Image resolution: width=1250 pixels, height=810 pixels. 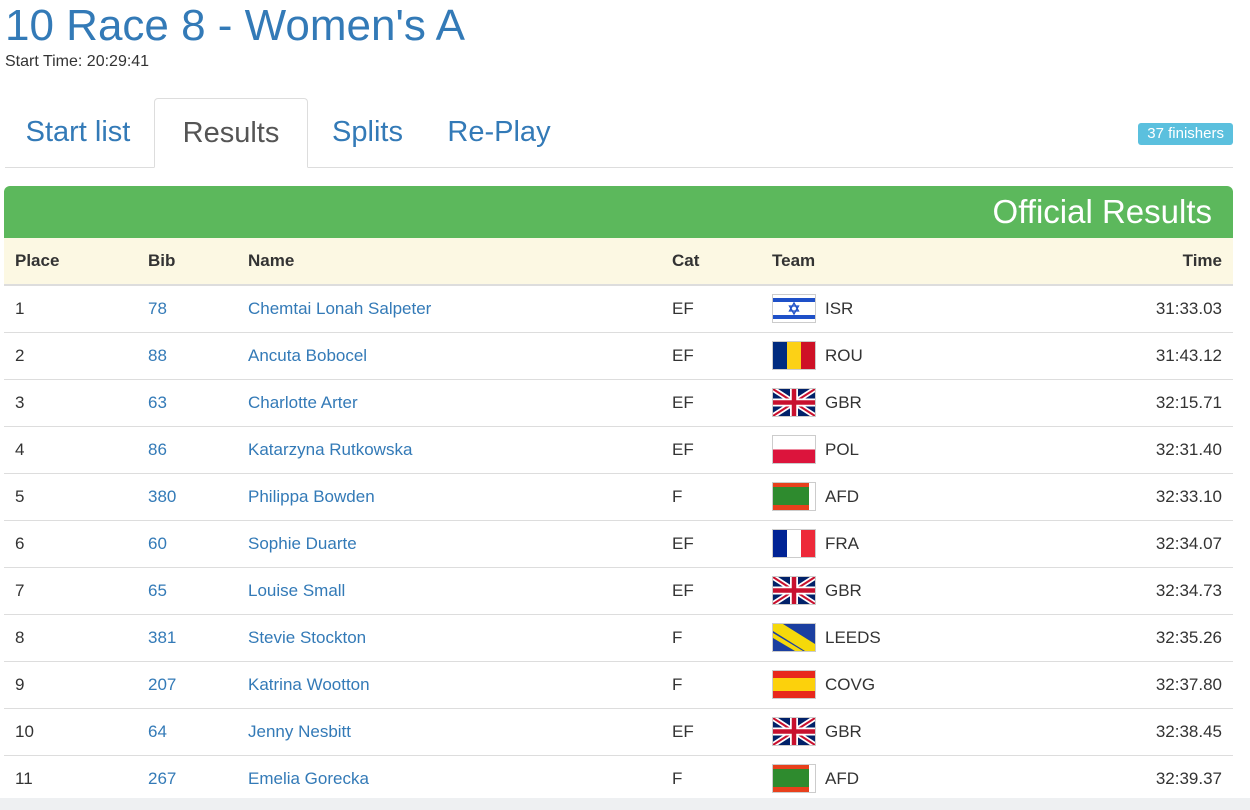 I want to click on place-cell: 5, so click(x=20, y=496).